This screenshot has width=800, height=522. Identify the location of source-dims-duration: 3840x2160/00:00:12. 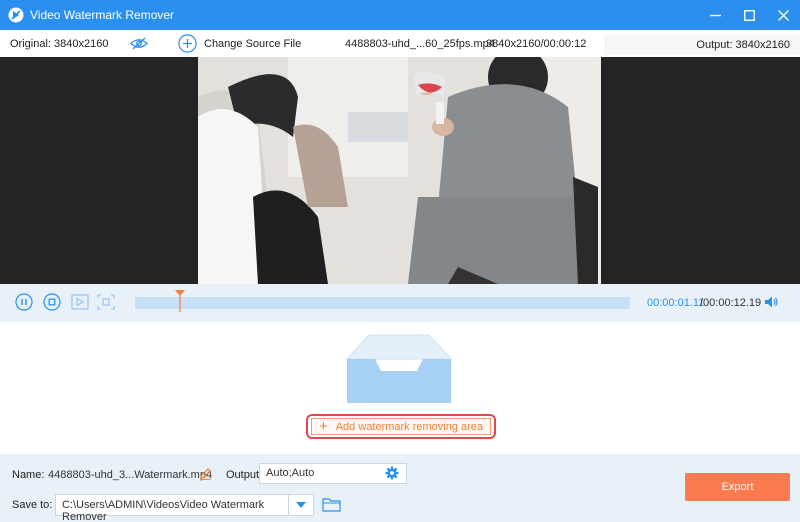
(536, 44).